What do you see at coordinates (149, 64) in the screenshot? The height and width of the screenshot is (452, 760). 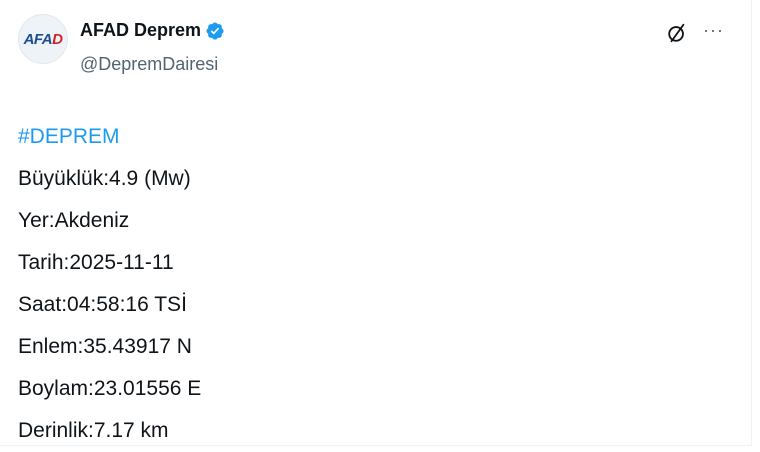 I see `account-handle: @DepremDairesi` at bounding box center [149, 64].